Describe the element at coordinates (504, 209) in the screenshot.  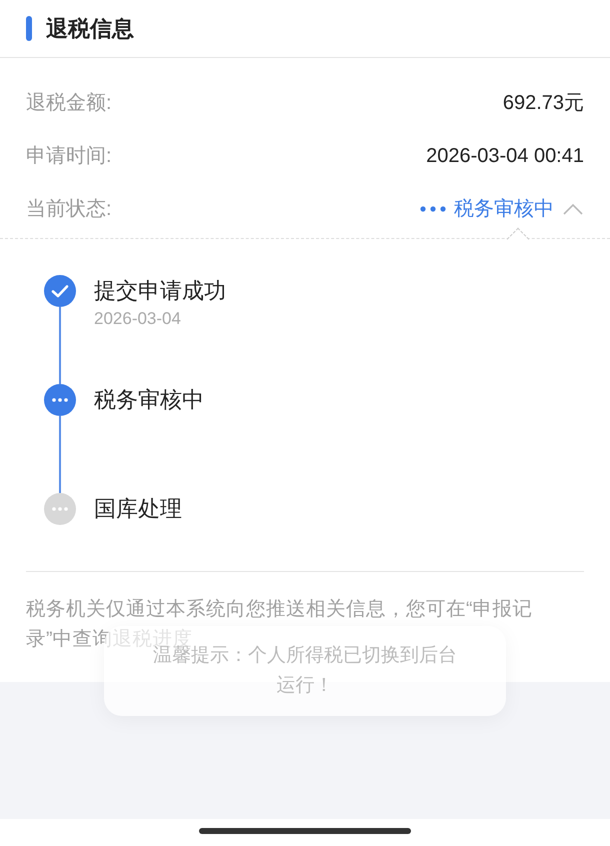
I see `status-value: 税务审核中` at that location.